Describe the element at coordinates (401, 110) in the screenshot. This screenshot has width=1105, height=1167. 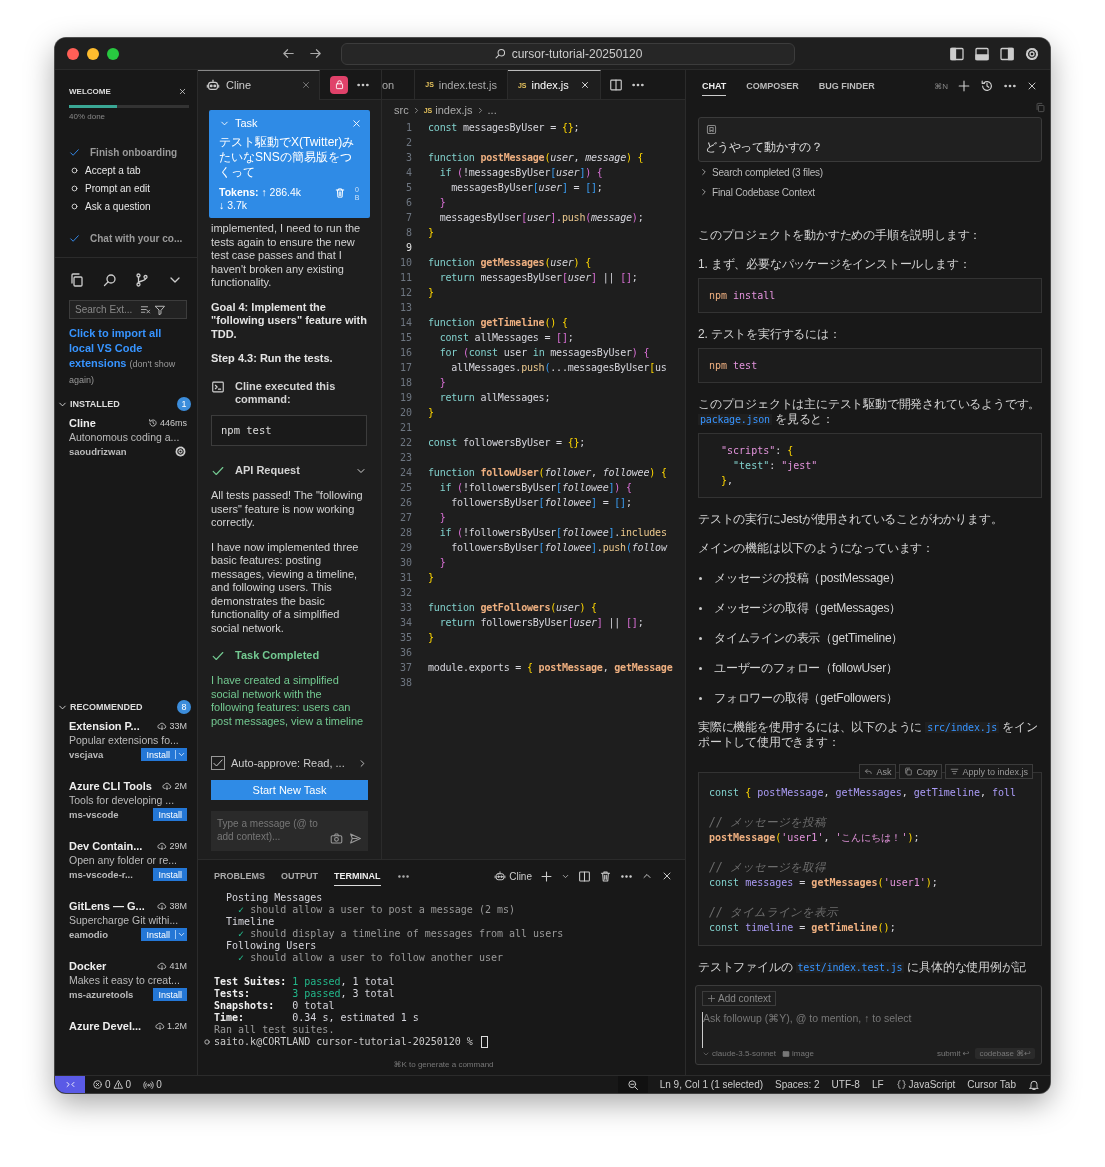
I see `breadcrumb-item: src` at that location.